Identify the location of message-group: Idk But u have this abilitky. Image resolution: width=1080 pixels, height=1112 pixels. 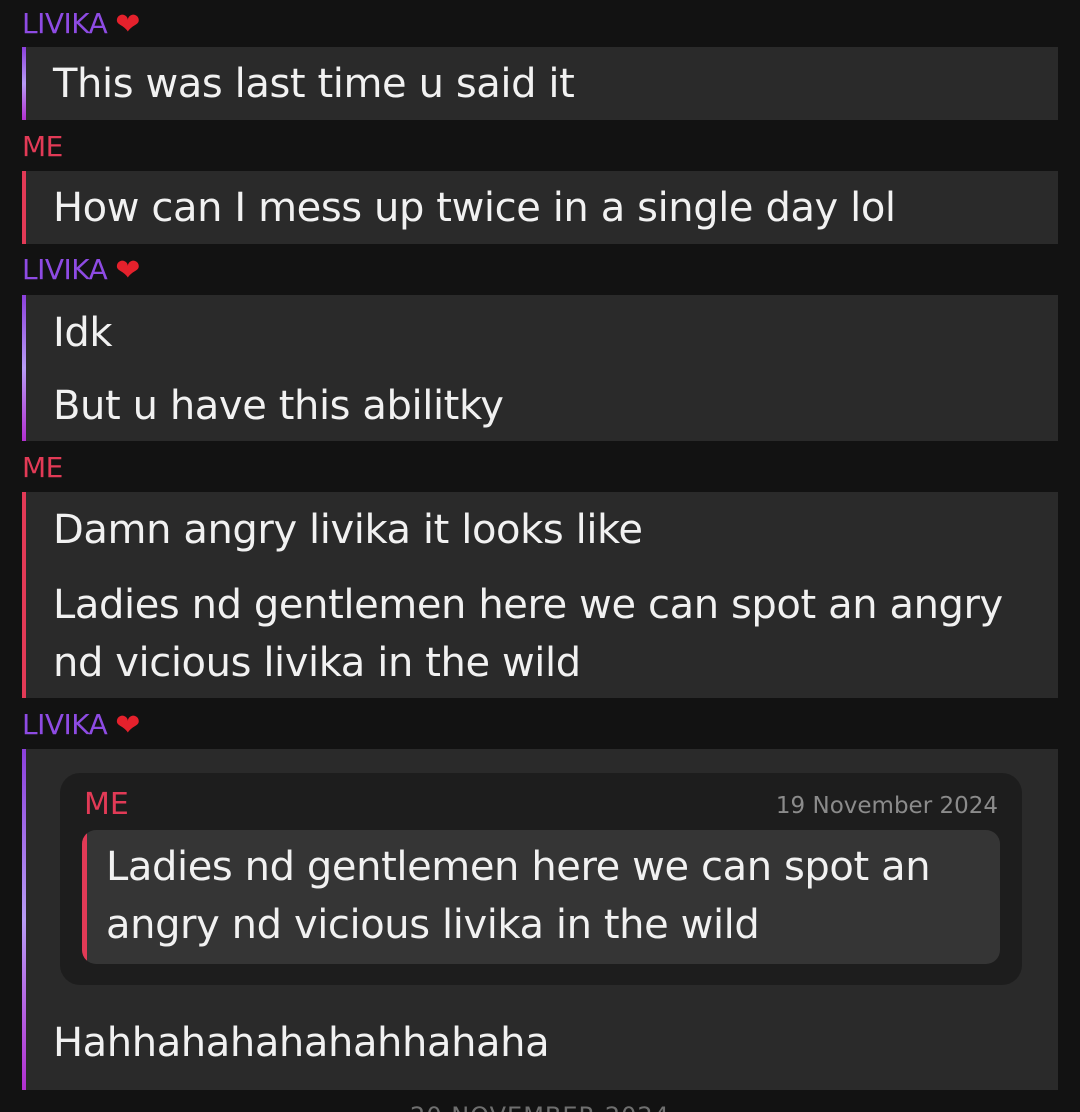
(540, 368).